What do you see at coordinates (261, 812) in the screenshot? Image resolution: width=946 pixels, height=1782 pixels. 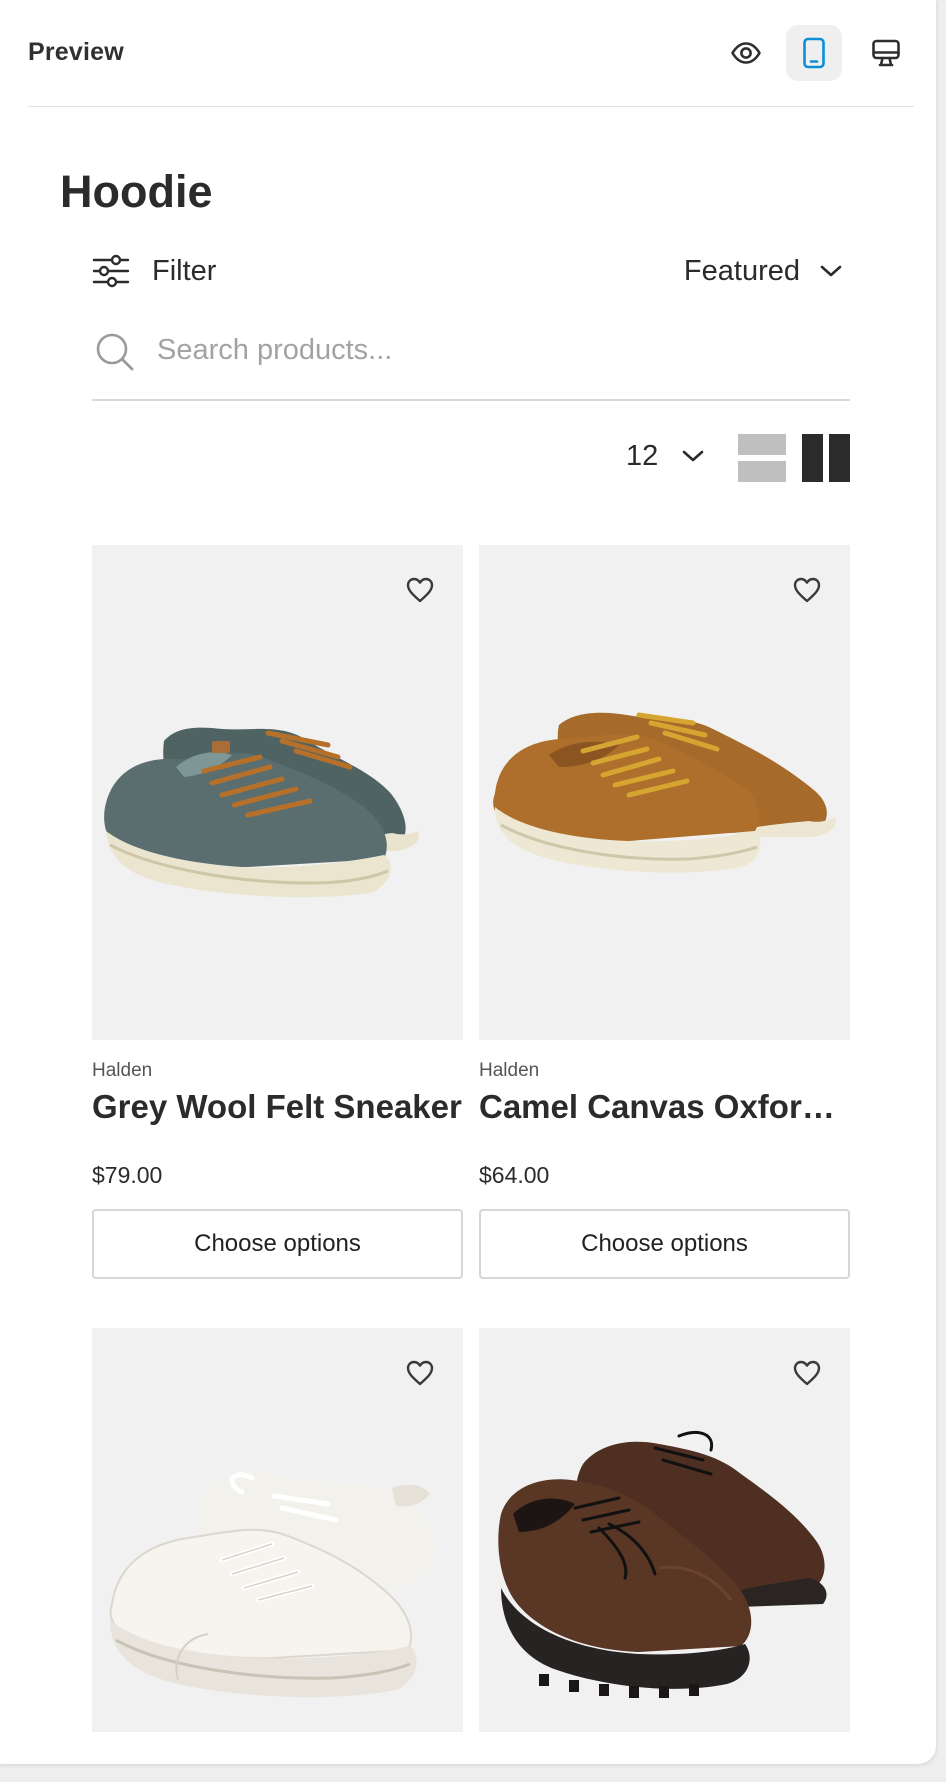 I see `grey-felt-sneaker-image` at bounding box center [261, 812].